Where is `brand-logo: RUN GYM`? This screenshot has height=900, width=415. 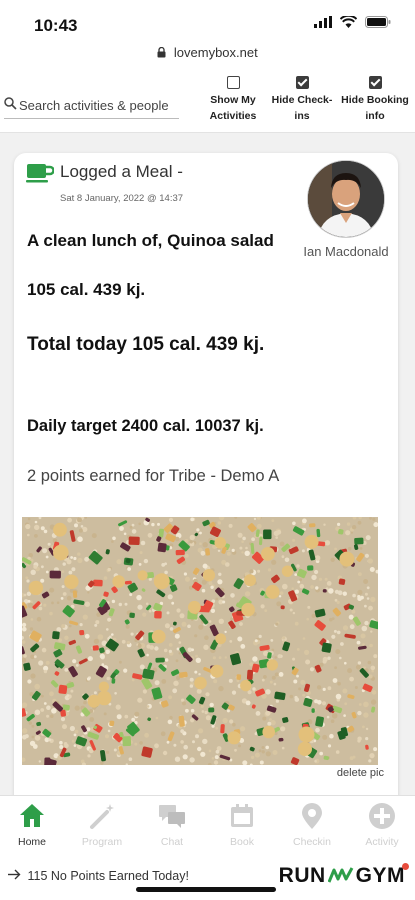 brand-logo: RUN GYM is located at coordinates (343, 876).